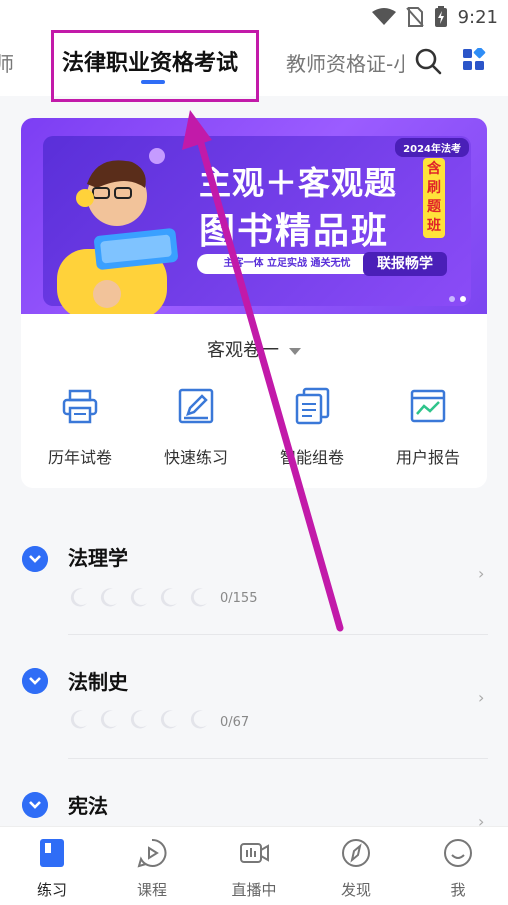 Image resolution: width=508 pixels, height=905 pixels. What do you see at coordinates (239, 598) in the screenshot?
I see `subject-count: 0/155` at bounding box center [239, 598].